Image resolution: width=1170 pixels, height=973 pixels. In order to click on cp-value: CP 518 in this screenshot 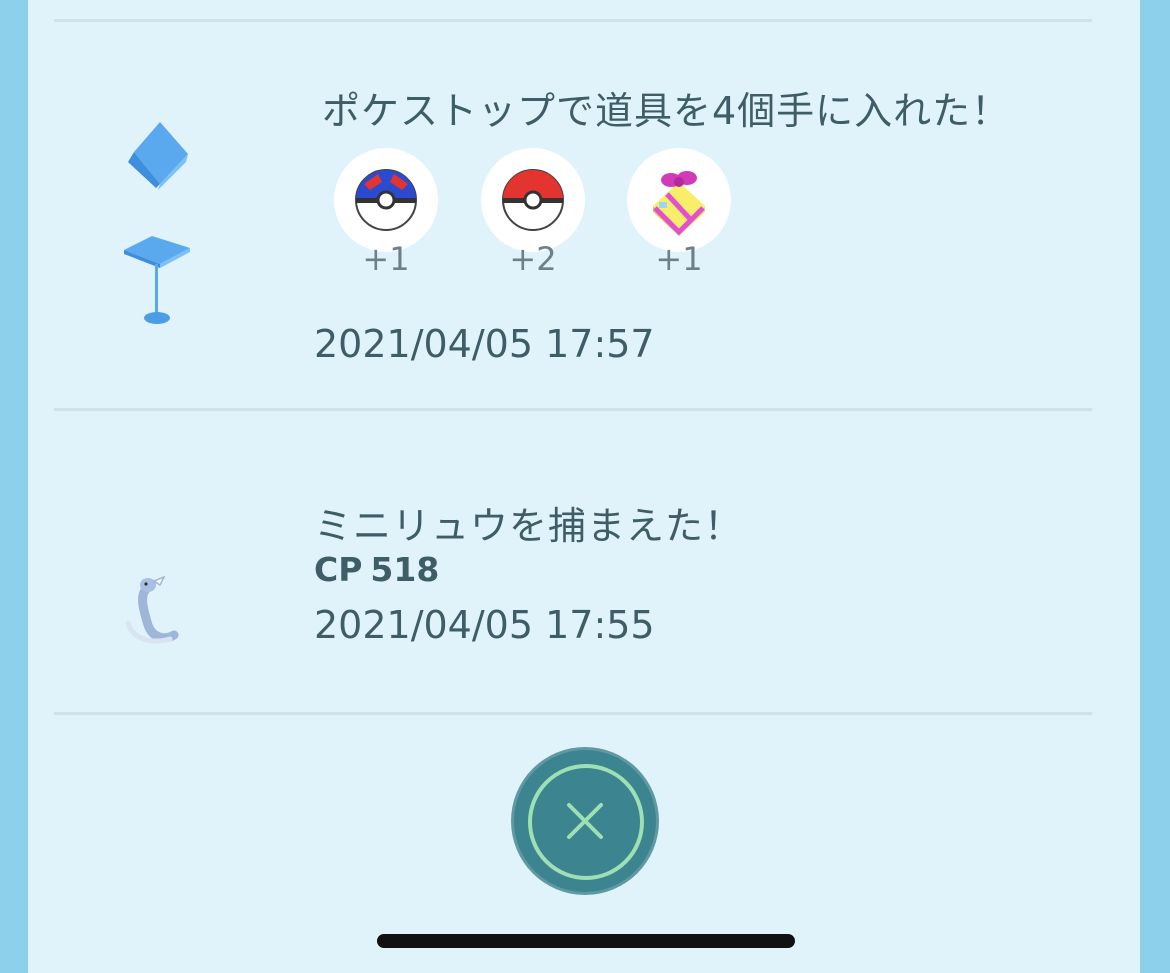, I will do `click(380, 569)`.